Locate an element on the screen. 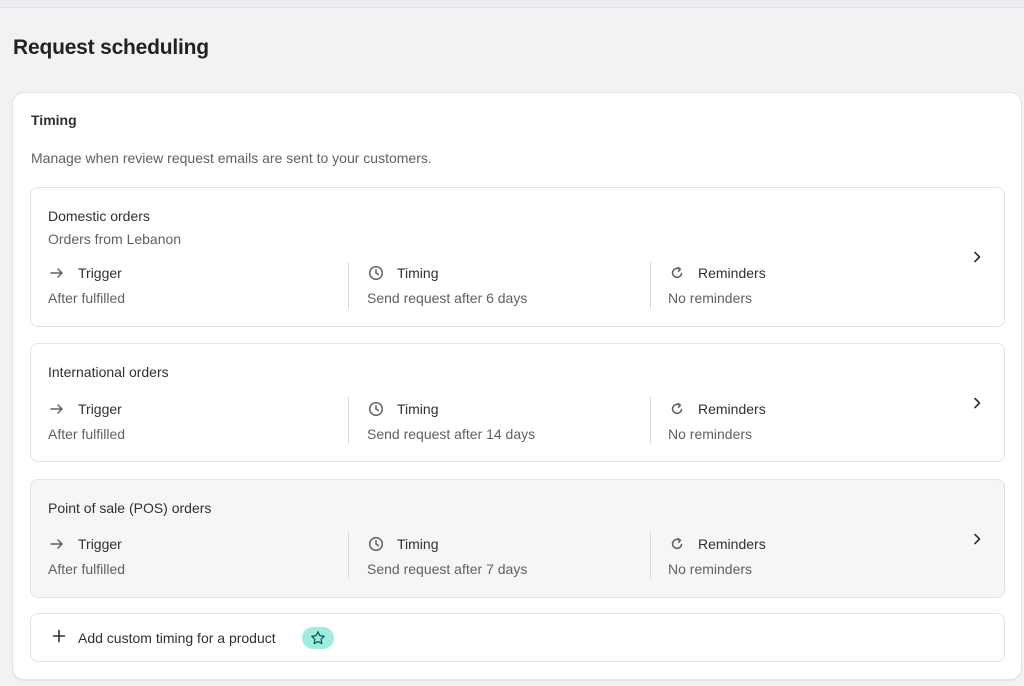 This screenshot has width=1024, height=686. timing-value: Send request after 14 days is located at coordinates (451, 434).